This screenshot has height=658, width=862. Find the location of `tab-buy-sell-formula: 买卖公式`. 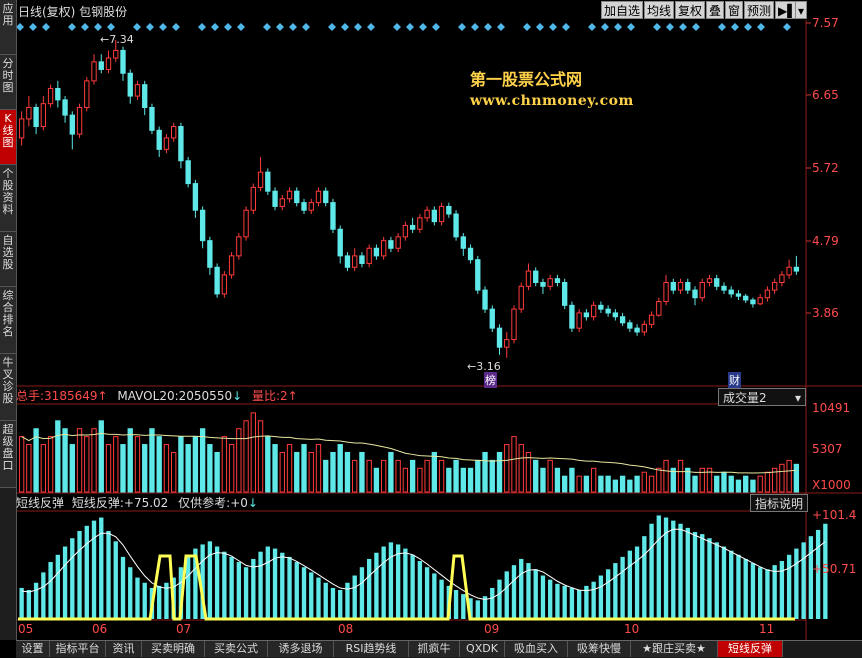

tab-buy-sell-formula: 买卖公式 is located at coordinates (236, 649).